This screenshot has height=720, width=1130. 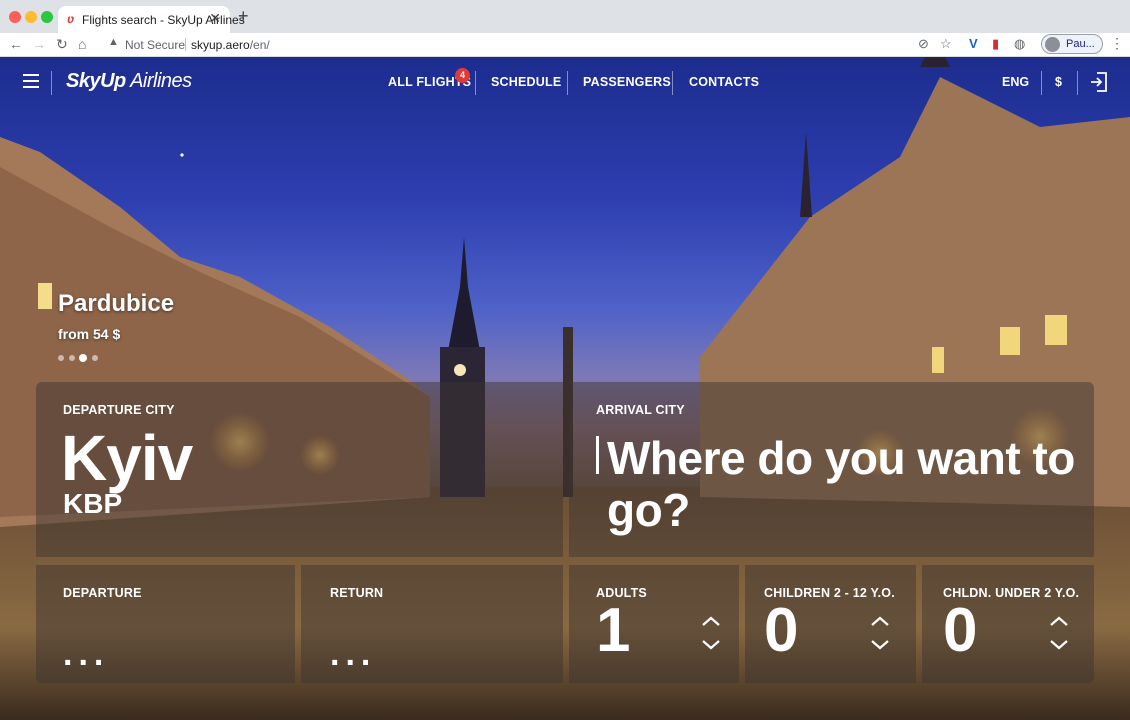 I want to click on warning-icon: ▲, so click(x=113, y=42).